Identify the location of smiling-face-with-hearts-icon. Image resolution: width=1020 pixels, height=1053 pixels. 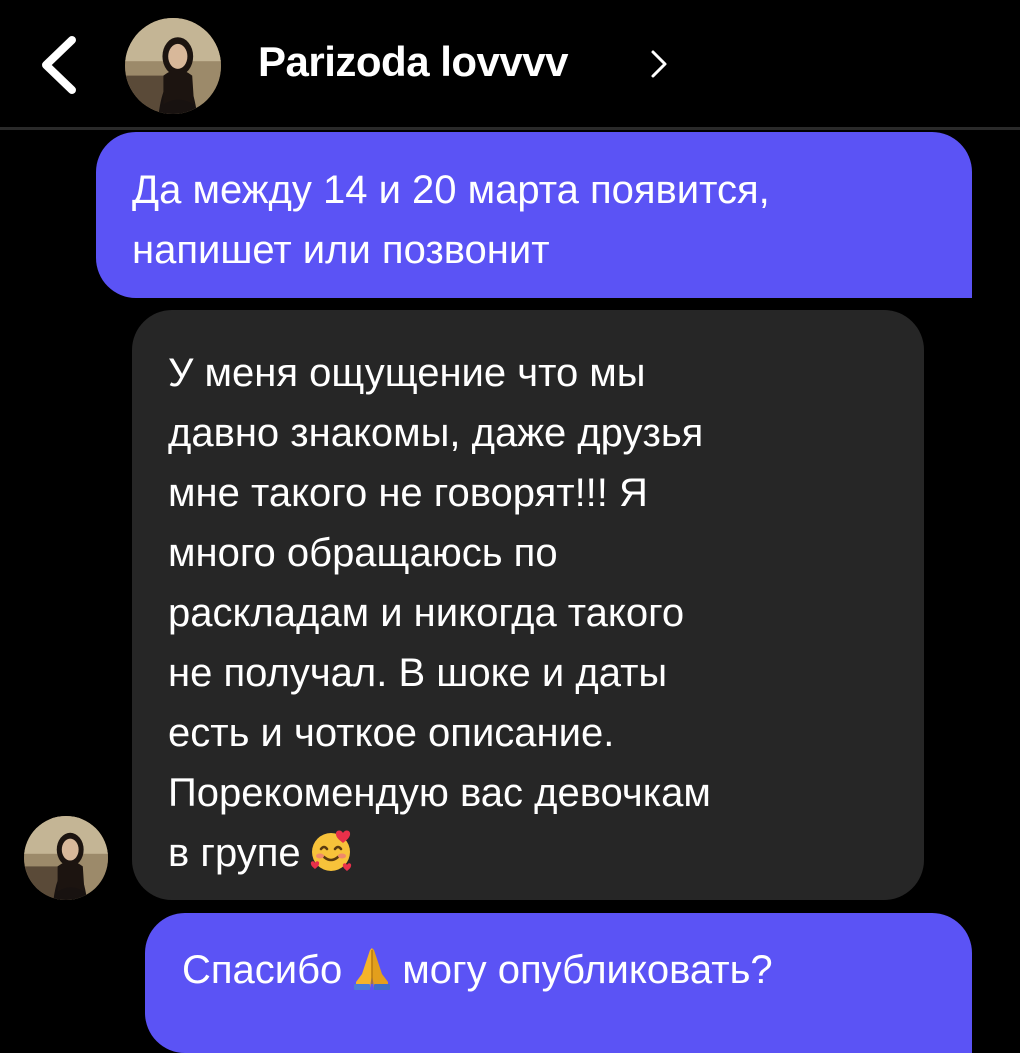
(331, 851).